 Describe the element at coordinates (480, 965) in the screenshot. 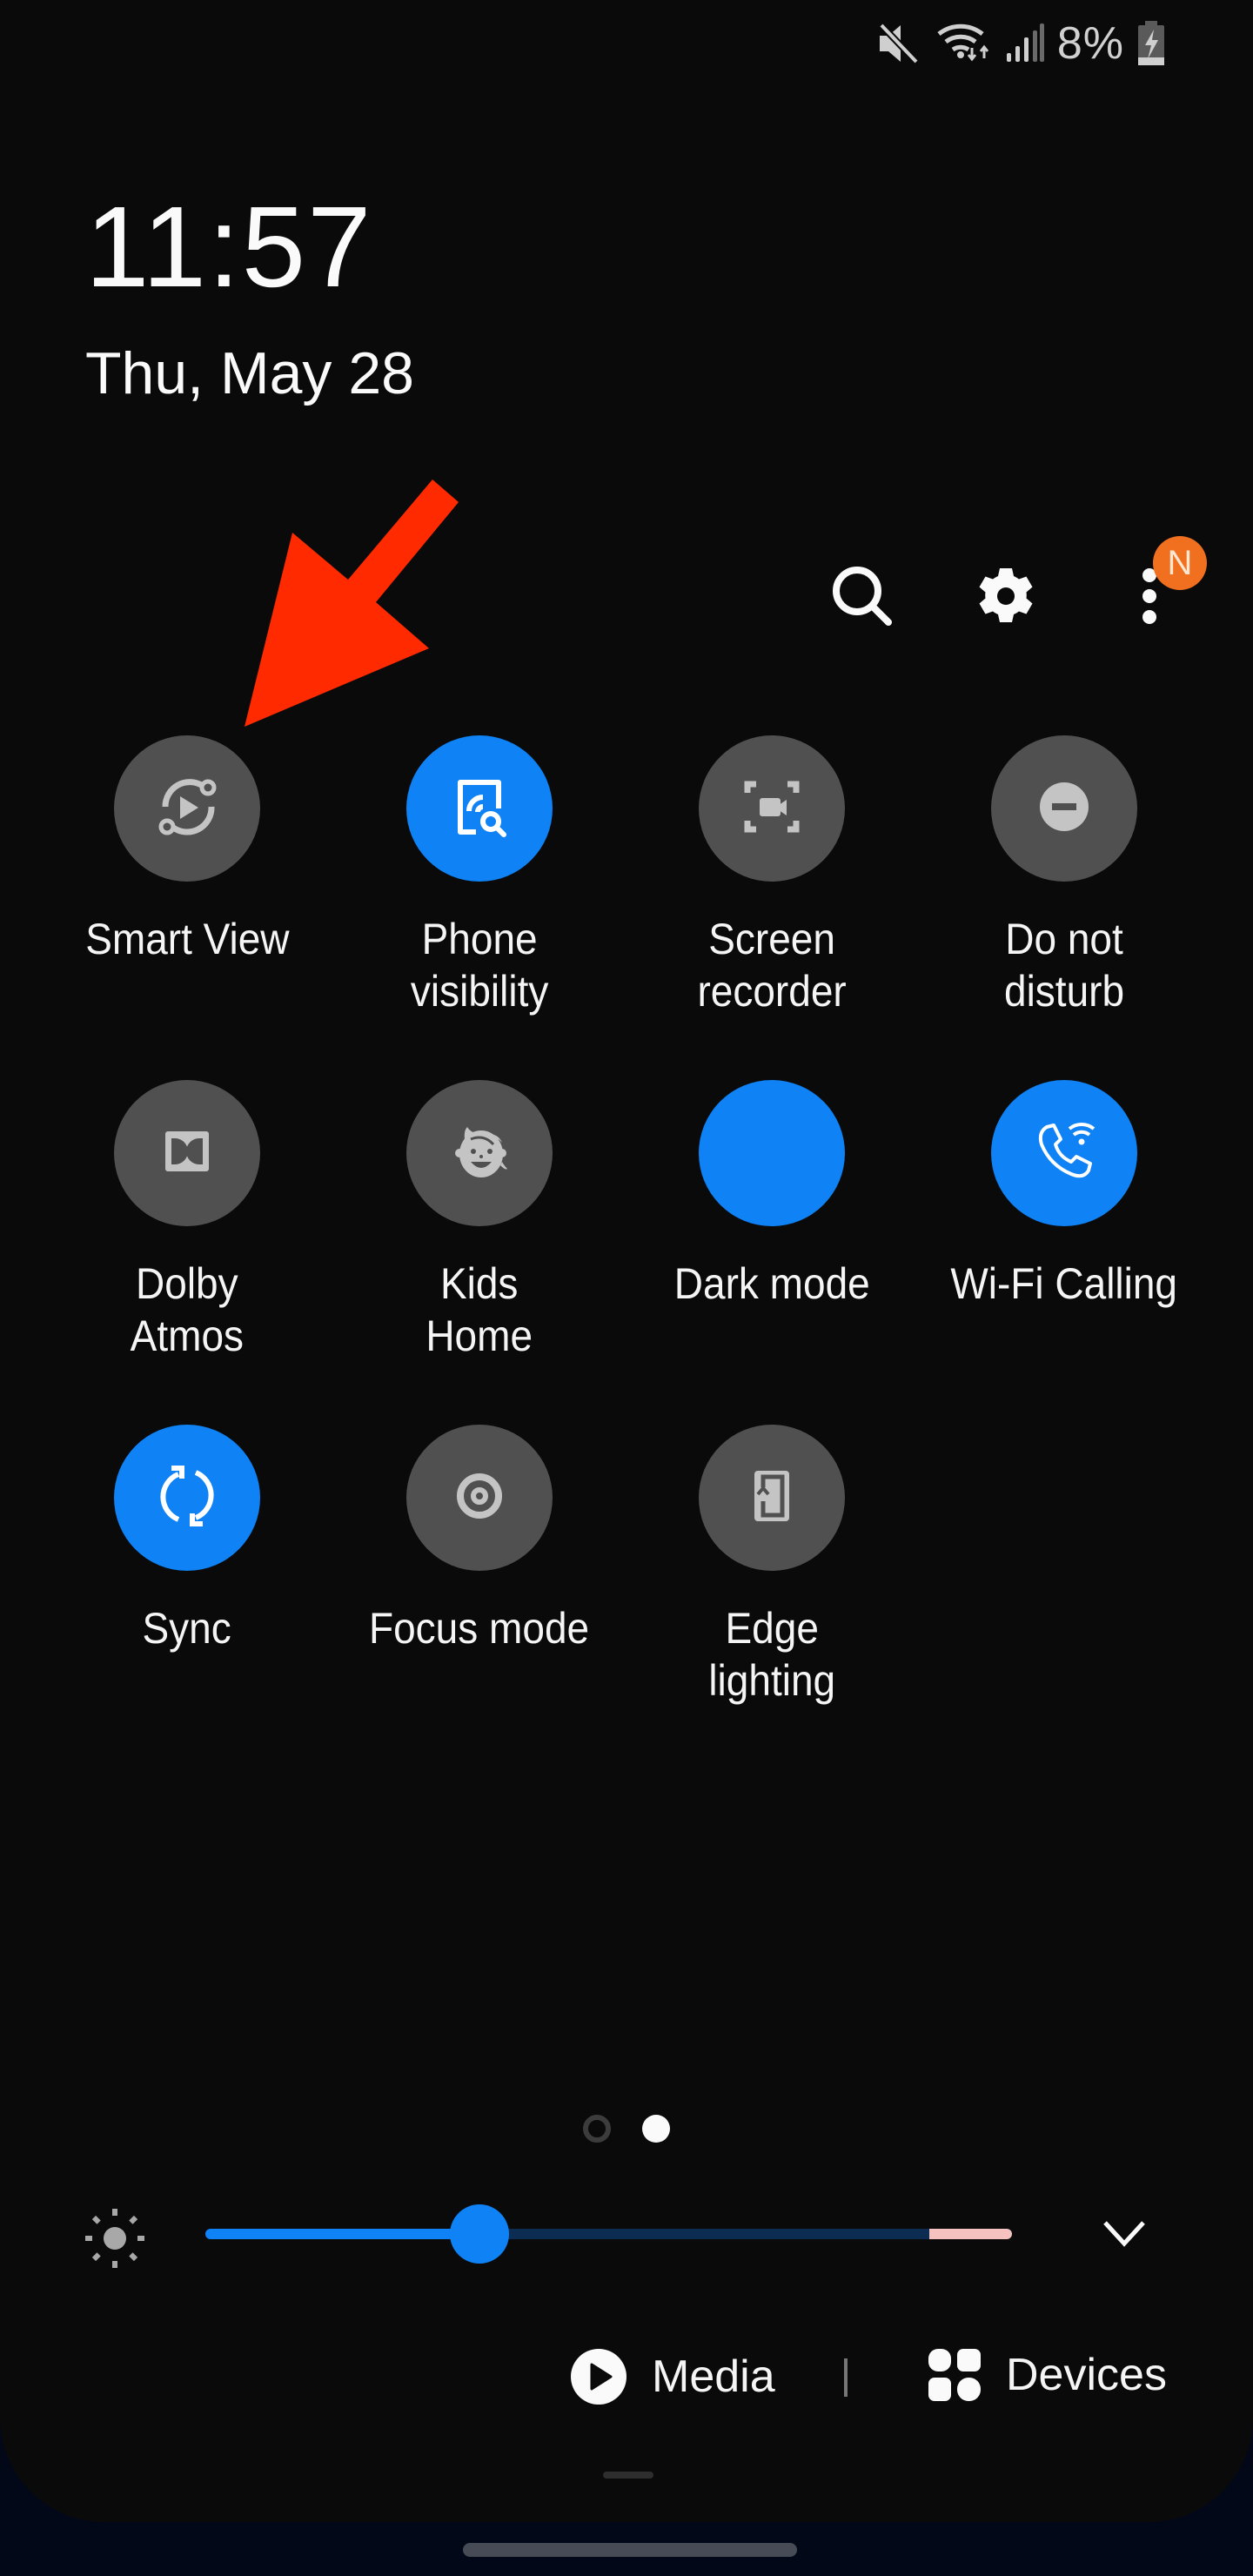

I see `quick-tile-label: Phone visibility` at that location.